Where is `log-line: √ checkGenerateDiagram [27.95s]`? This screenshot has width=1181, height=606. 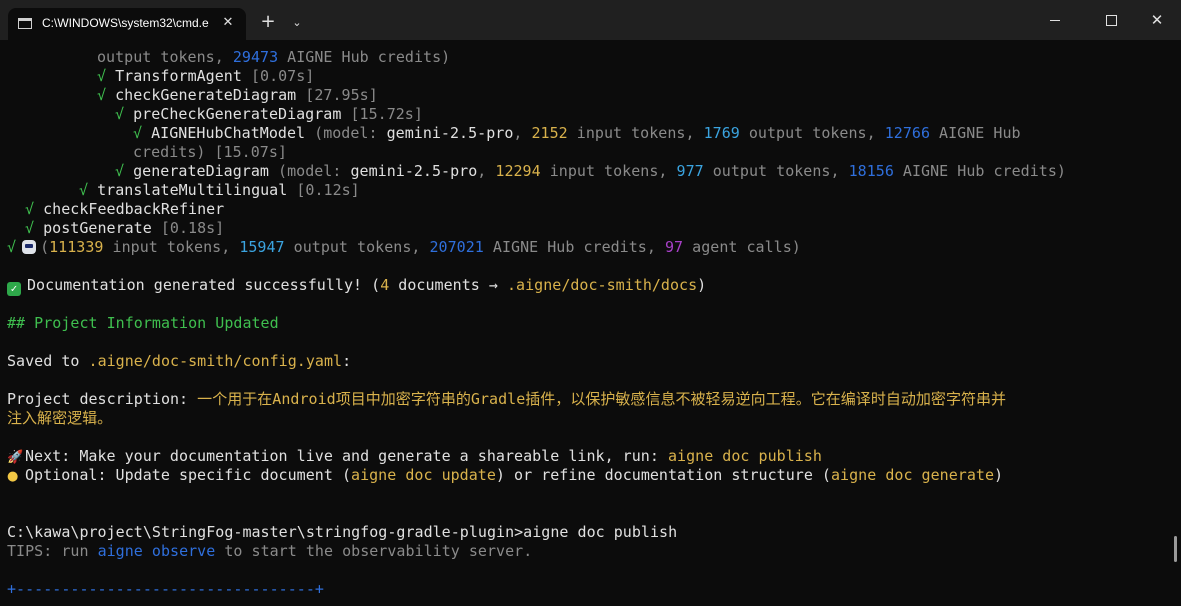 log-line: √ checkGenerateDiagram [27.95s] is located at coordinates (237, 95).